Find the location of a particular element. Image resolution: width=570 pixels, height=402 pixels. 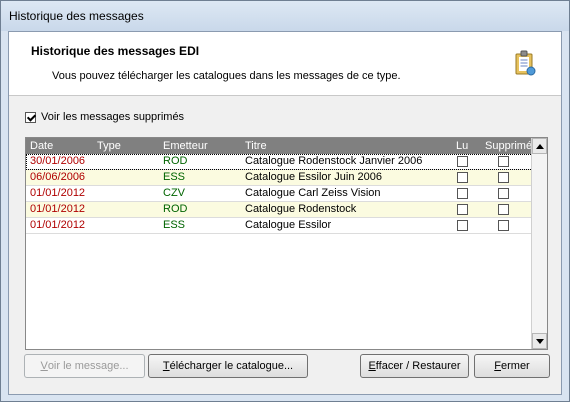

table-row: 06/06/2006 ESS Catalogue Essilor Juin 2006 is located at coordinates (279, 178).